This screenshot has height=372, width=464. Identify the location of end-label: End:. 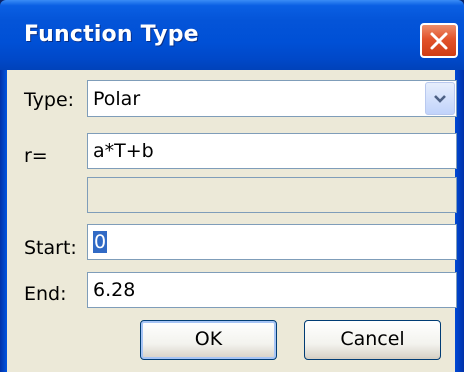
(45, 294).